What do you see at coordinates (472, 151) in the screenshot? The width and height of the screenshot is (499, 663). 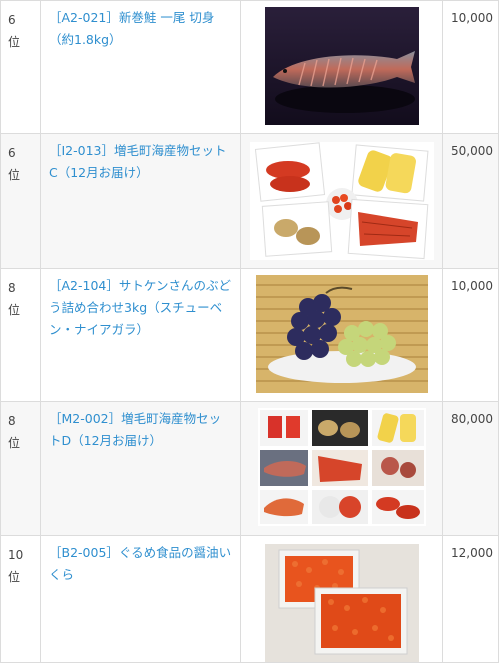 I see `price-value: 50,000` at bounding box center [472, 151].